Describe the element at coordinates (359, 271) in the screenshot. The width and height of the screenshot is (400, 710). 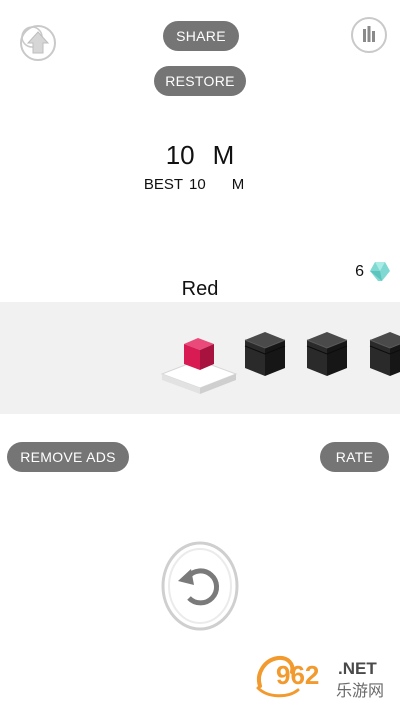
I see `gem-count: 6` at that location.